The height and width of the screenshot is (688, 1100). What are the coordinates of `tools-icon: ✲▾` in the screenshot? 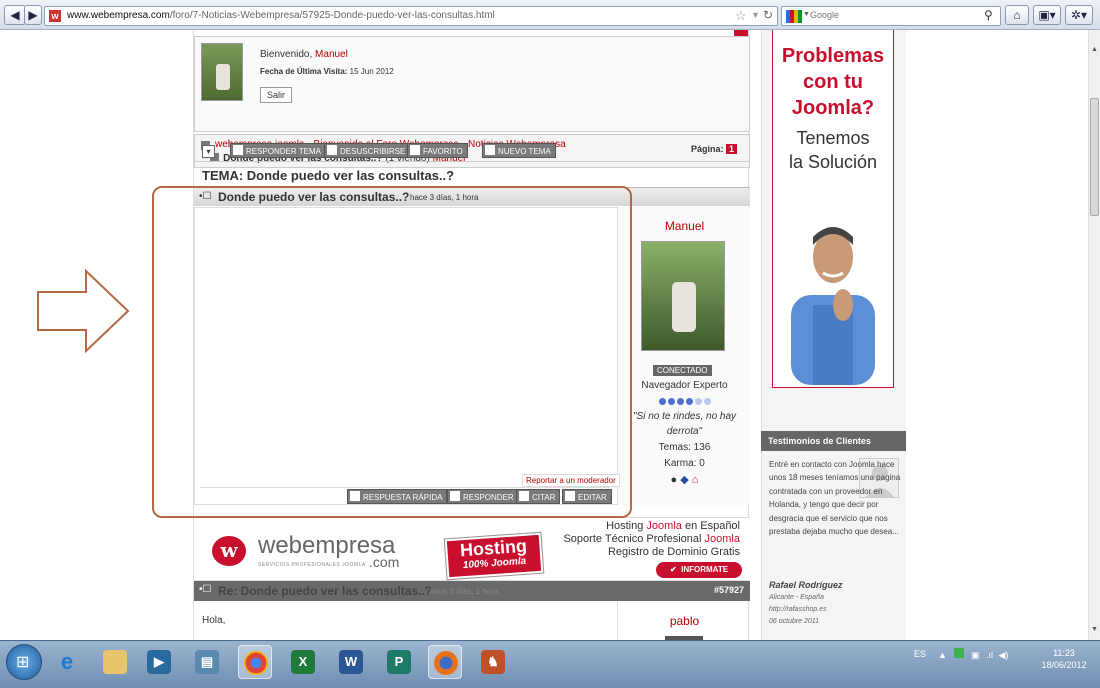 It's located at (1079, 15).